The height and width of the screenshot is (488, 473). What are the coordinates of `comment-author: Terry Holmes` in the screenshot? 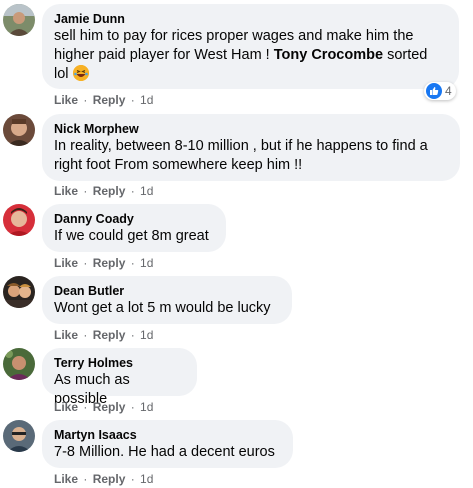 It's located at (119, 363).